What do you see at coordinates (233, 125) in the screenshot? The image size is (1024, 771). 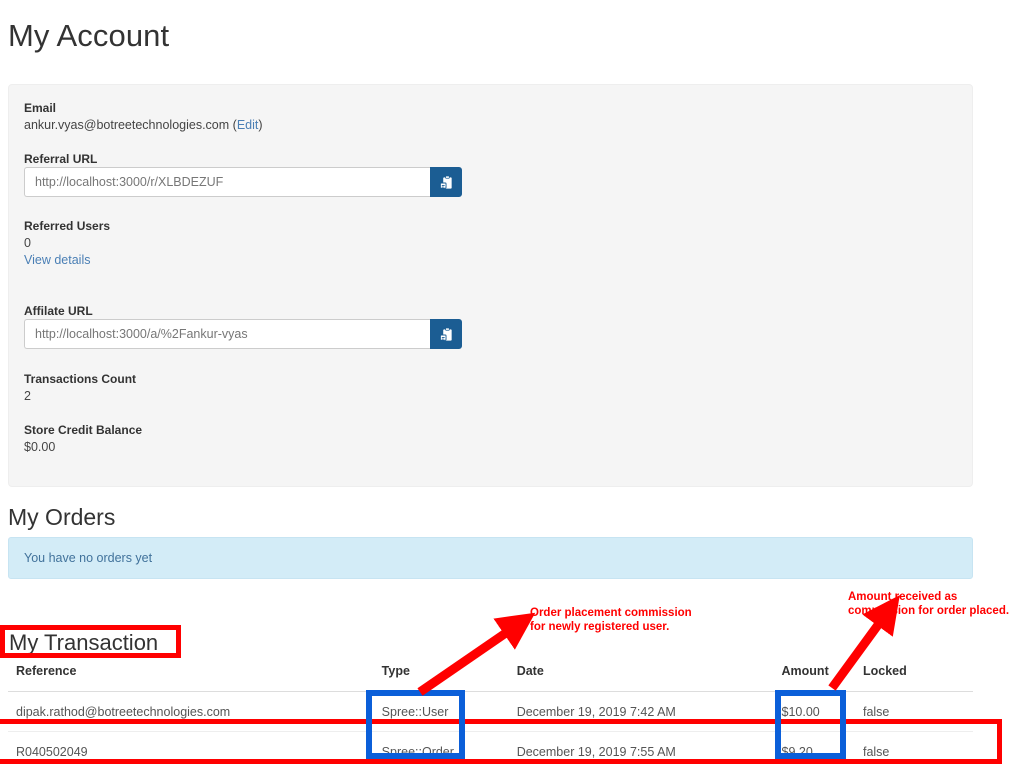 I see `email-edit-paren-open: (` at bounding box center [233, 125].